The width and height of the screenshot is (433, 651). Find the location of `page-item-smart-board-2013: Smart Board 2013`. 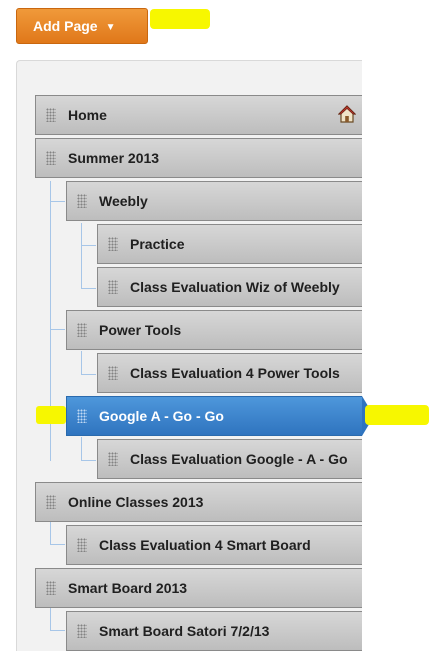

page-item-smart-board-2013: Smart Board 2013 is located at coordinates (198, 588).